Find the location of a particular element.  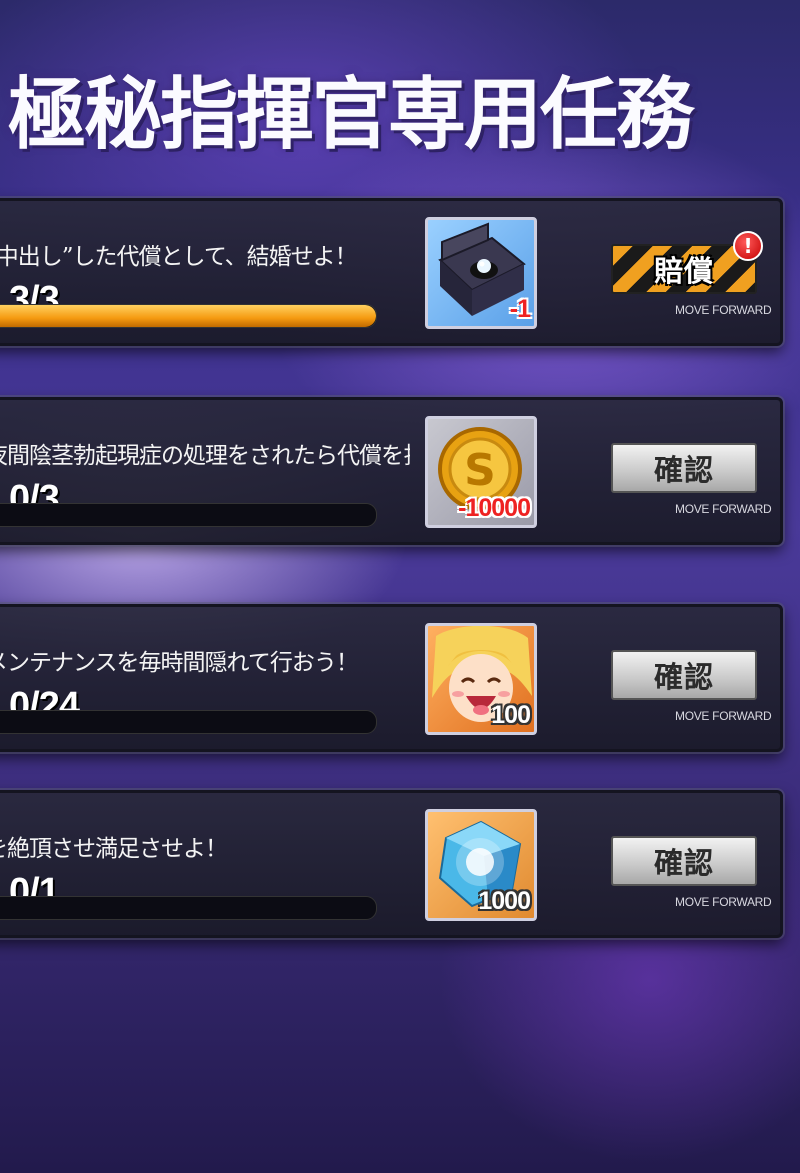

reward-count: -10000 is located at coordinates (494, 508).